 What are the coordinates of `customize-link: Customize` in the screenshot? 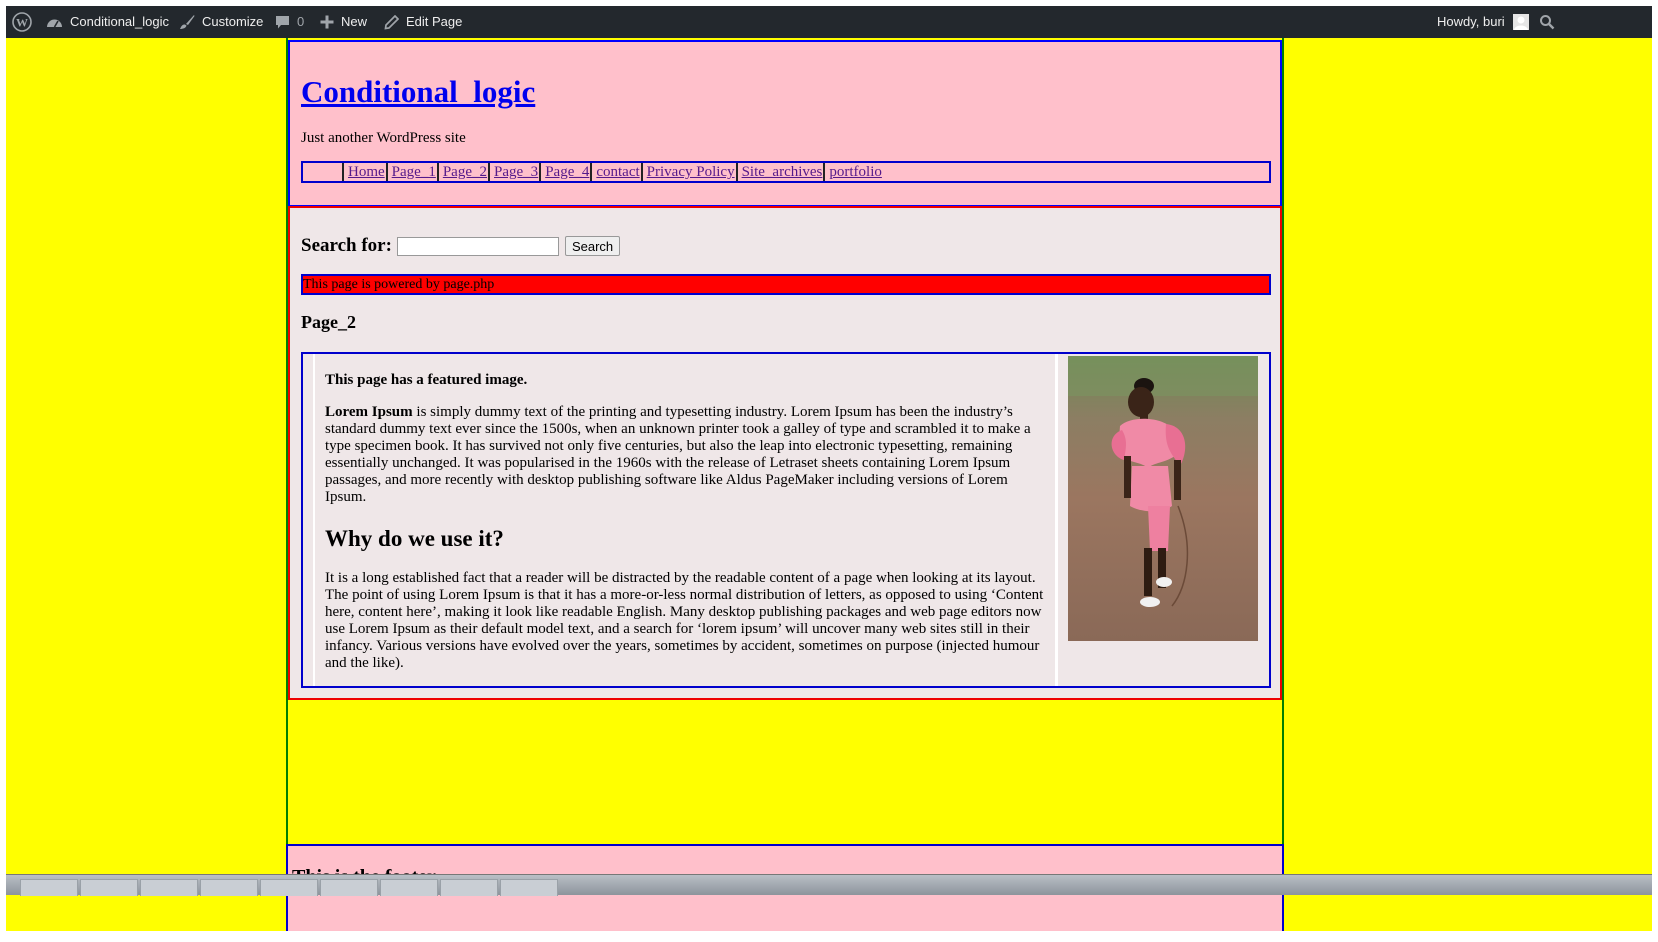 It's located at (221, 22).